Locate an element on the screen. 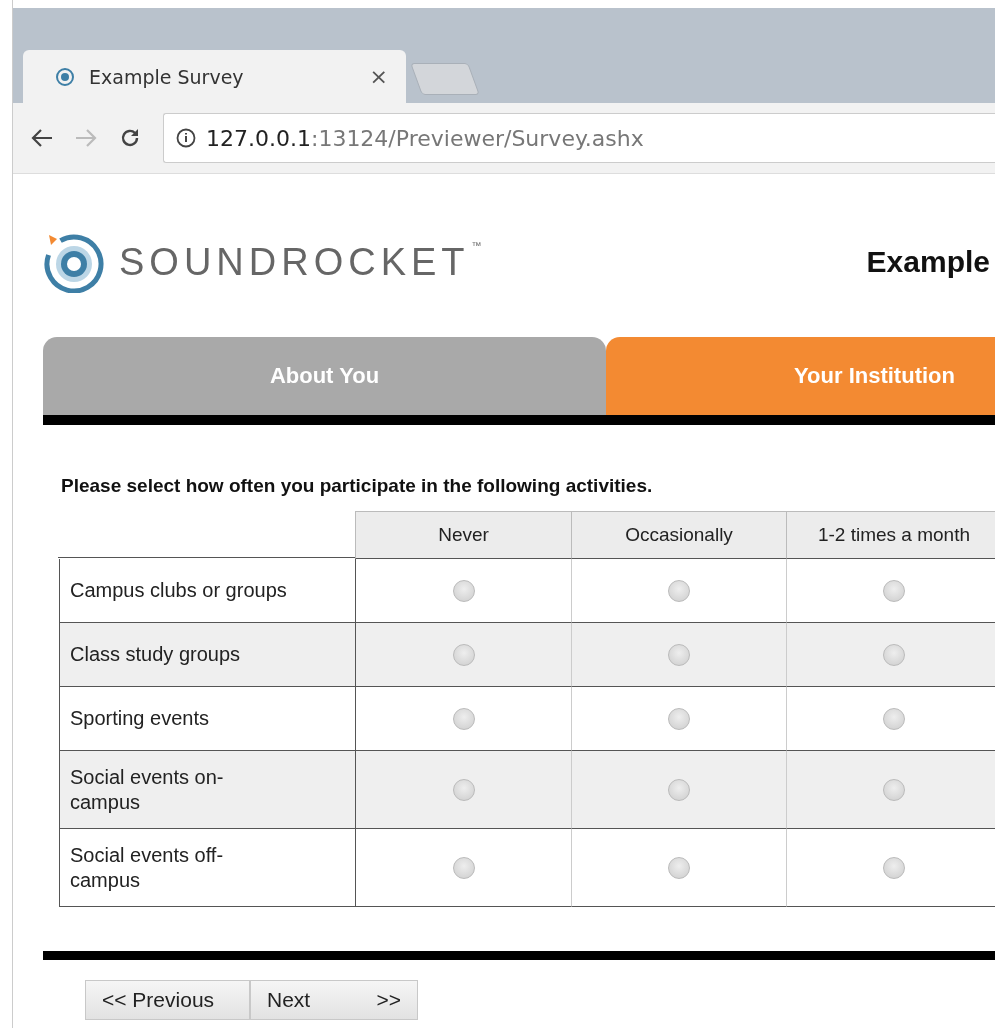 Image resolution: width=995 pixels, height=1028 pixels. logo-icon is located at coordinates (74, 262).